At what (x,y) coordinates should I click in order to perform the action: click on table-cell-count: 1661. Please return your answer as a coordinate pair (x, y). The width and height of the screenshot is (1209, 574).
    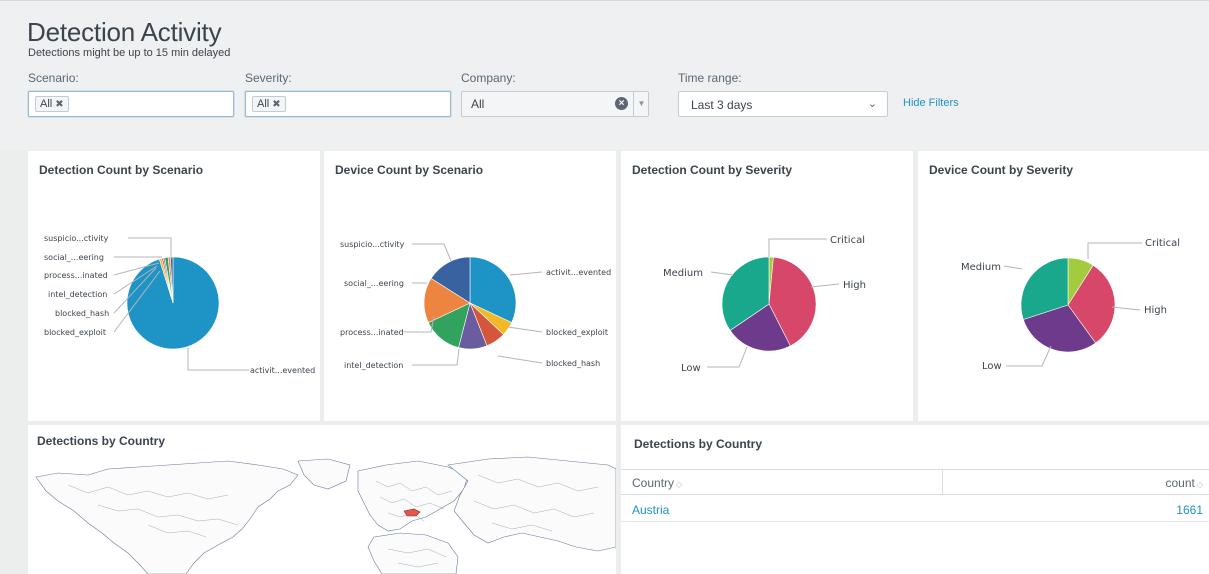
    Looking at the image, I should click on (1189, 510).